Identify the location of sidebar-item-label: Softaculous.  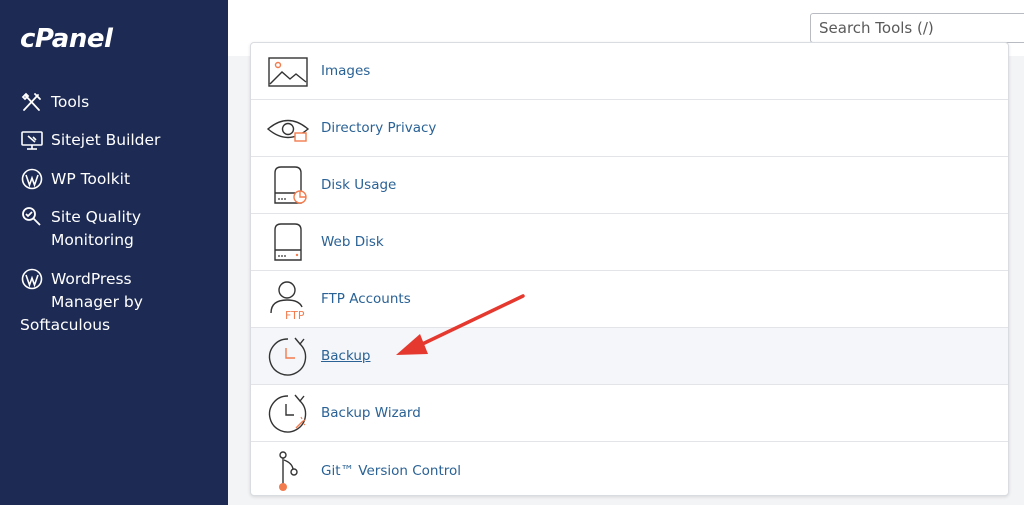
(65, 325).